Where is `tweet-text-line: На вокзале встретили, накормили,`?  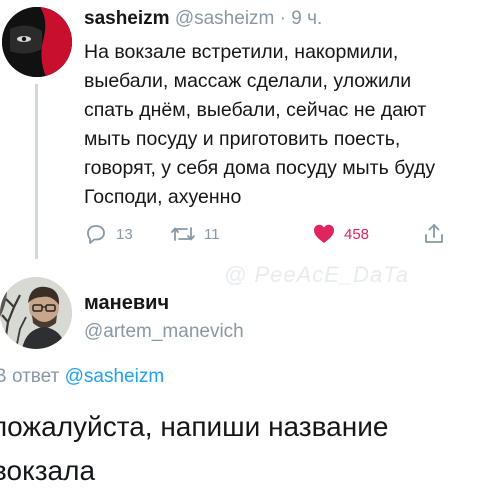 tweet-text-line: На вокзале встретили, накормили, is located at coordinates (241, 52).